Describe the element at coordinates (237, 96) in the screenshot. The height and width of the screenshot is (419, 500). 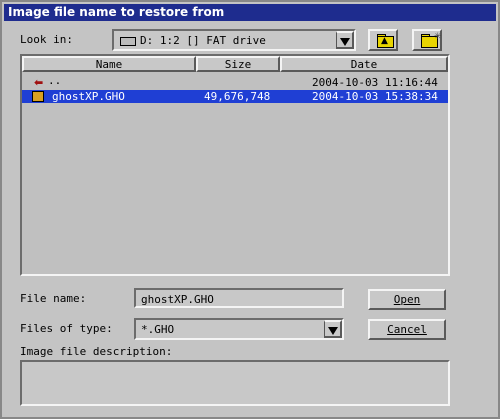
I see `file-size: 49,676,748` at that location.